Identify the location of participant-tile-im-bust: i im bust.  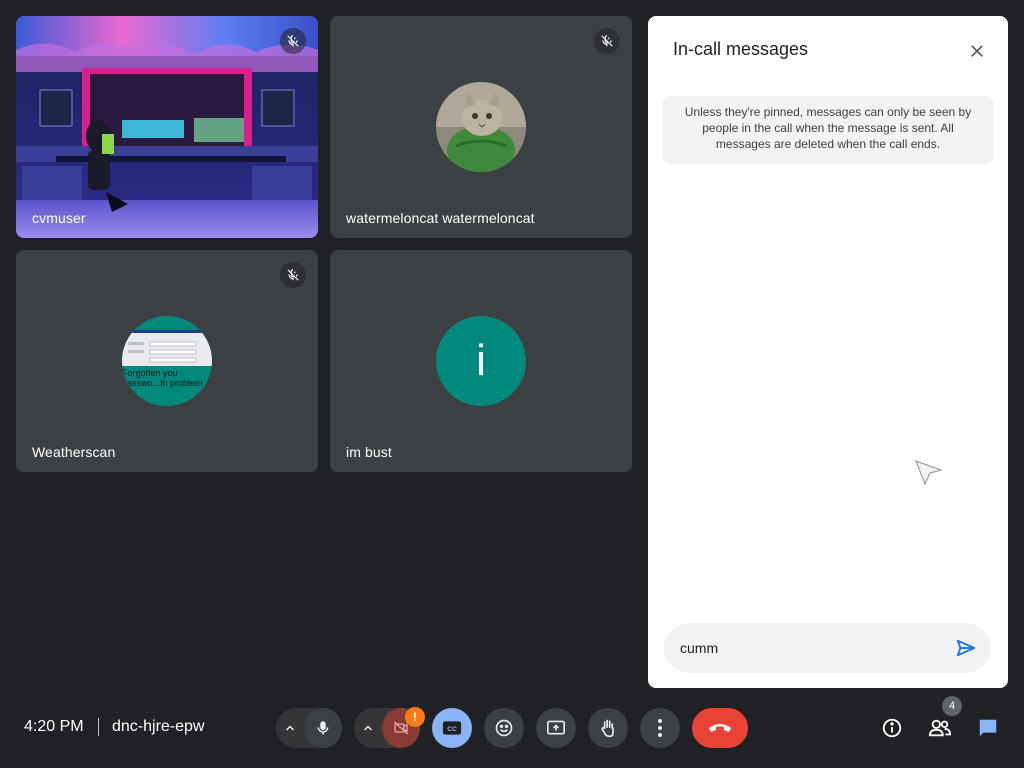
(481, 361).